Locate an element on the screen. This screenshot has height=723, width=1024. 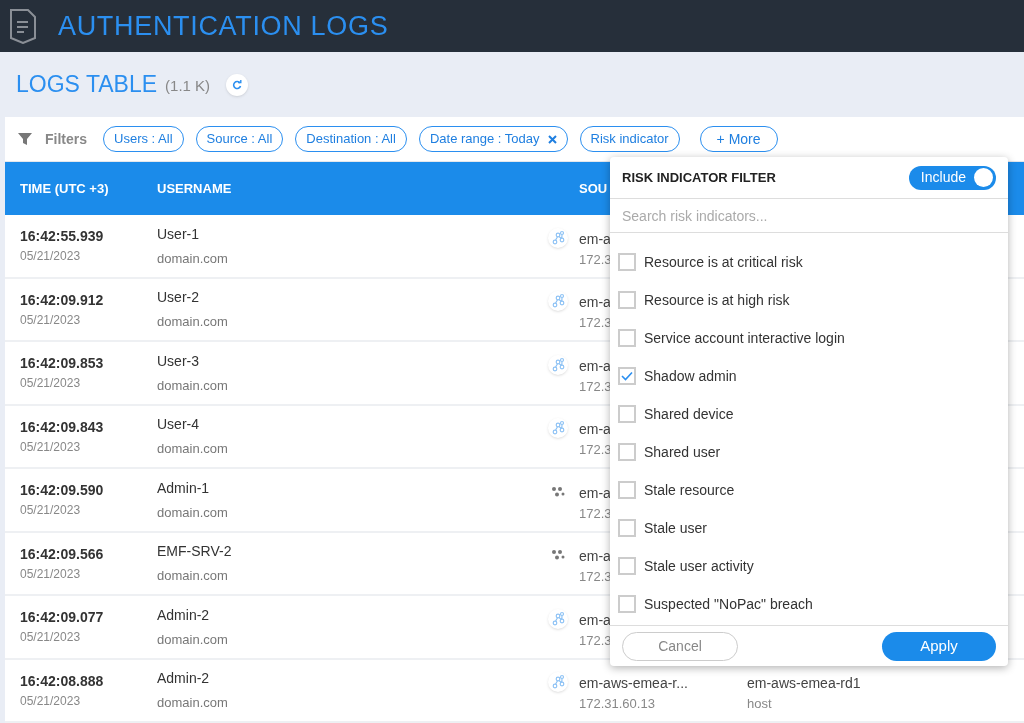
risk-option: Shared user is located at coordinates (669, 452).